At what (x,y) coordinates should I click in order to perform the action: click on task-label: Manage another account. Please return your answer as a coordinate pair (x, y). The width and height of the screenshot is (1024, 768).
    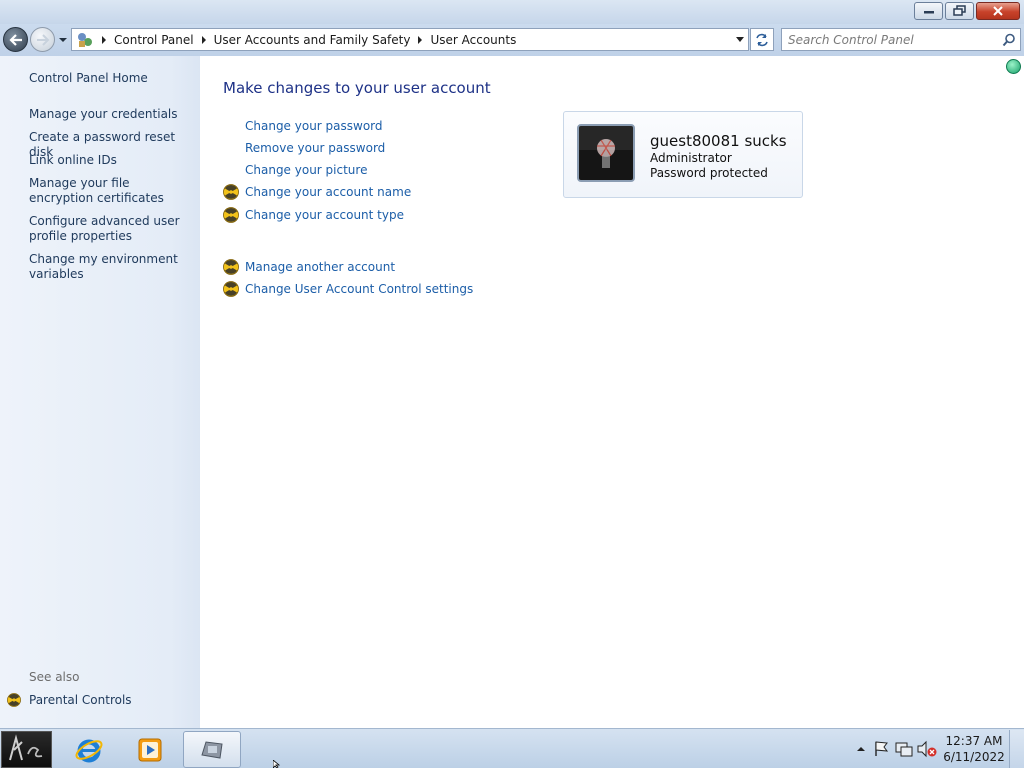
    Looking at the image, I should click on (320, 267).